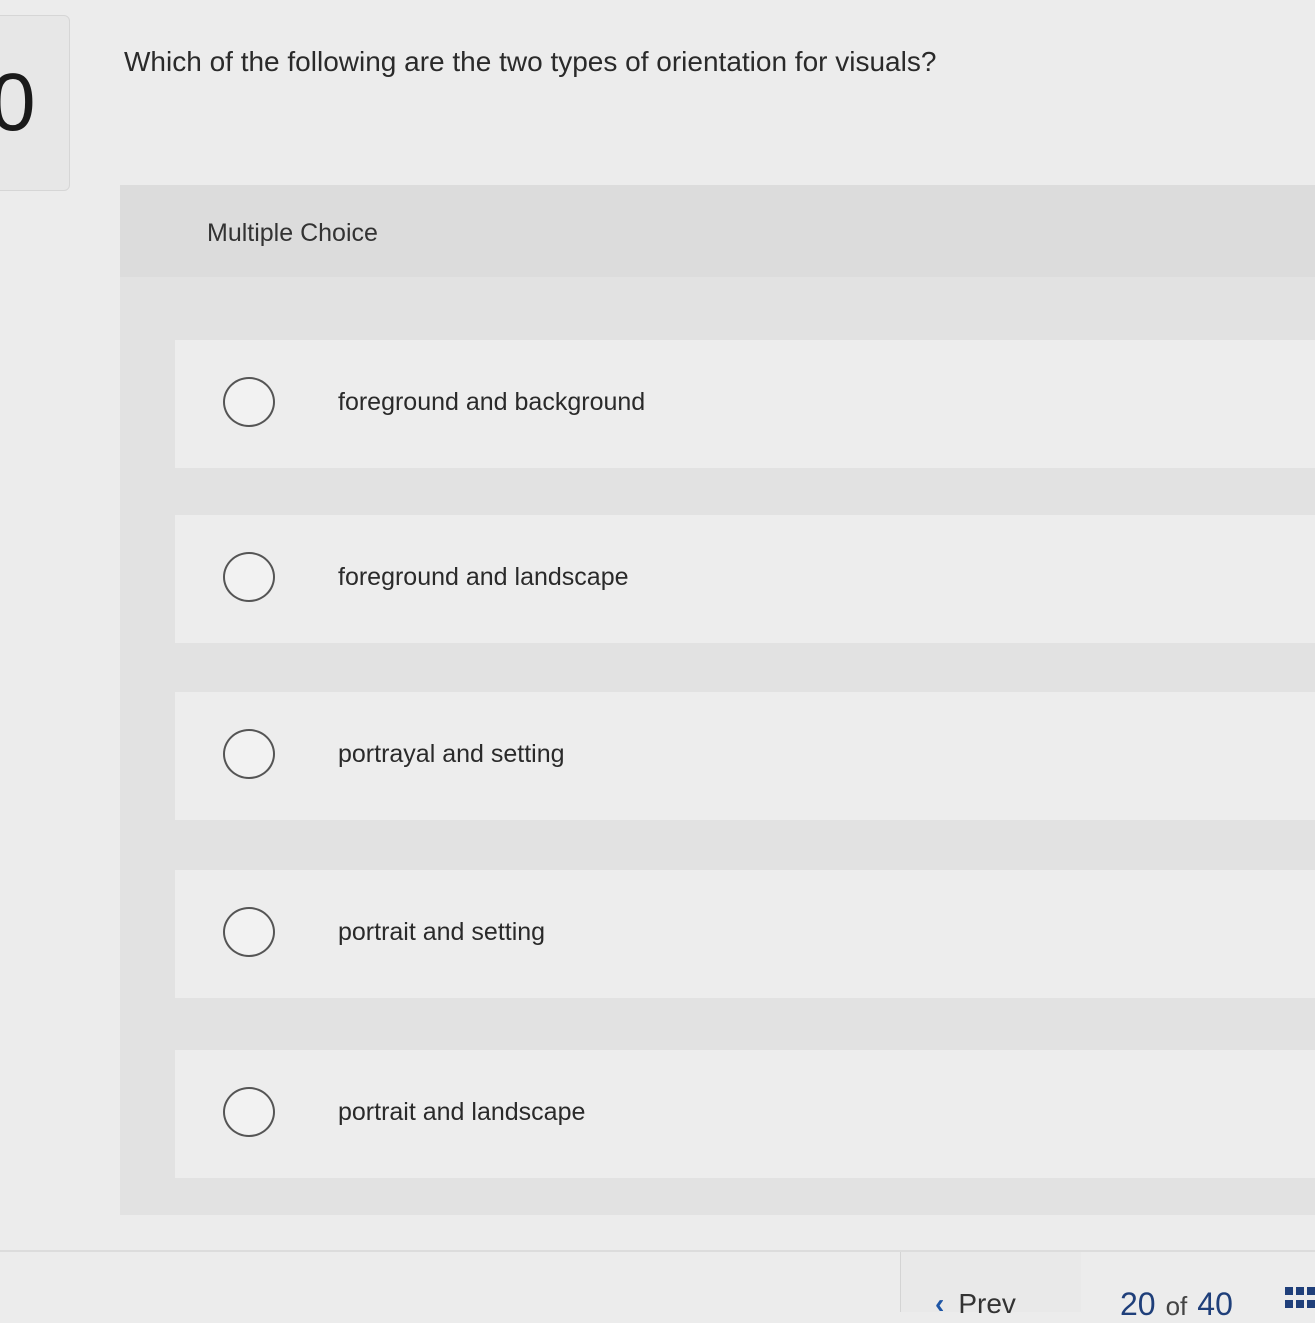 The width and height of the screenshot is (1315, 1323). I want to click on of-label: of, so click(1176, 1306).